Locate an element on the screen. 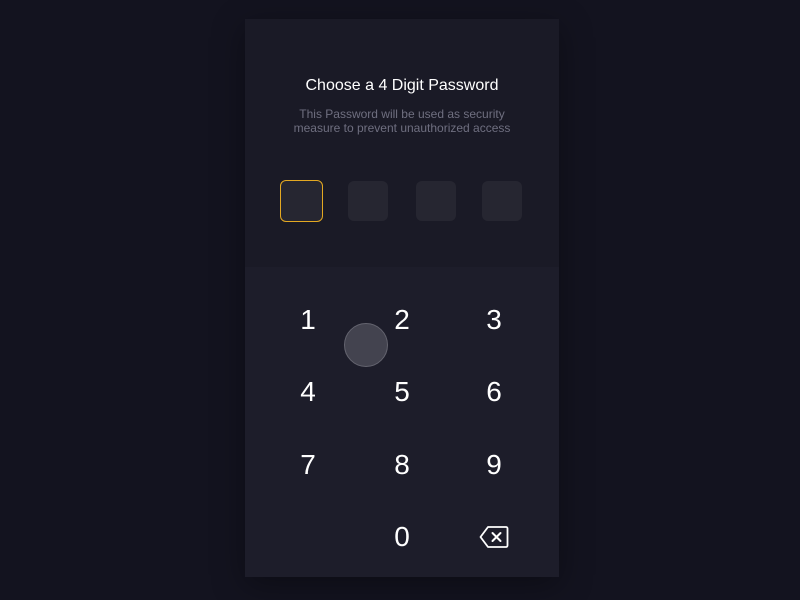 The image size is (800, 600). key-9: 9 is located at coordinates (494, 465).